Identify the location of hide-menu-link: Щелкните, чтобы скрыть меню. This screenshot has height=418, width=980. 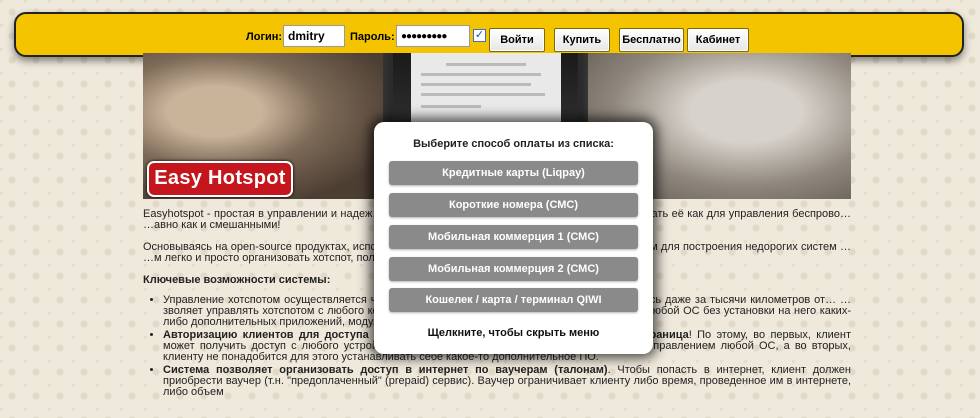
(513, 333).